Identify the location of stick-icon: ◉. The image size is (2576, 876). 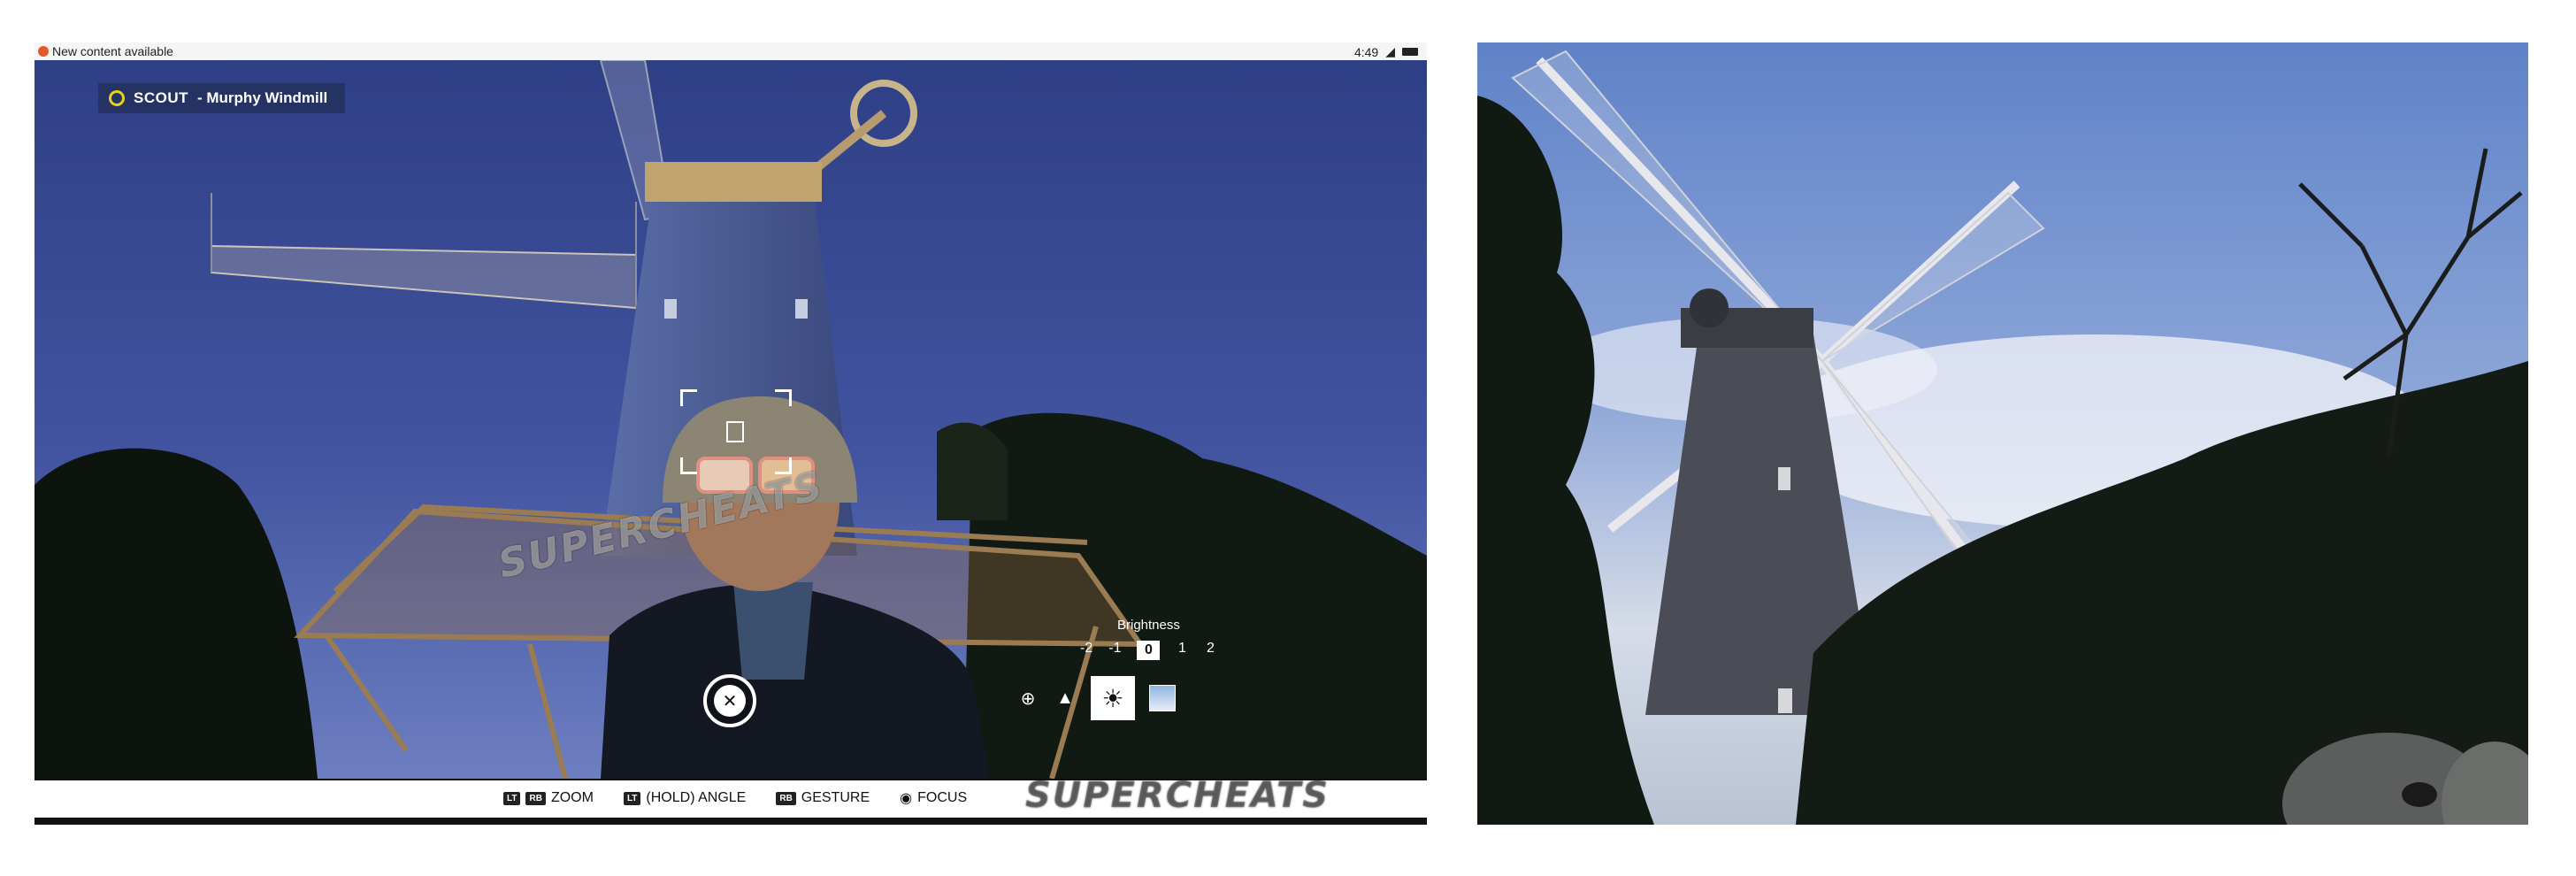
(906, 799).